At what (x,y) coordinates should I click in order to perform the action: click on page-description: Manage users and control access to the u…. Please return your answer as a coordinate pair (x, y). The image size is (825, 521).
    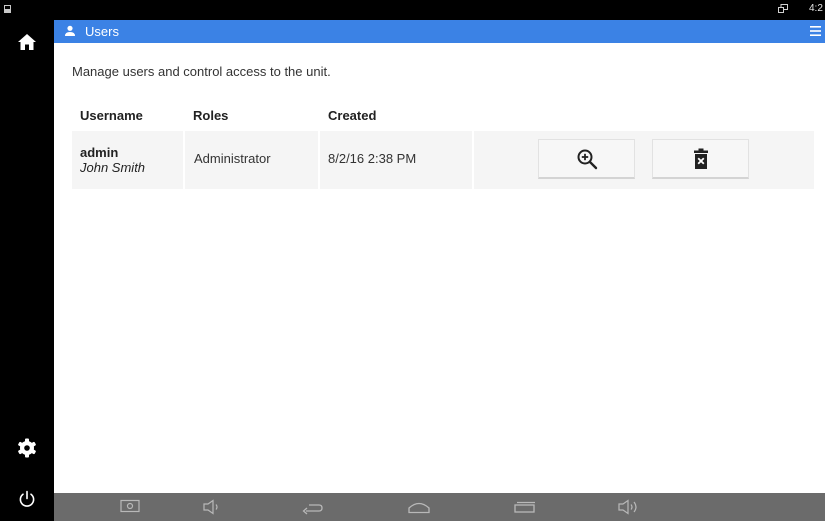
    Looking at the image, I should click on (201, 71).